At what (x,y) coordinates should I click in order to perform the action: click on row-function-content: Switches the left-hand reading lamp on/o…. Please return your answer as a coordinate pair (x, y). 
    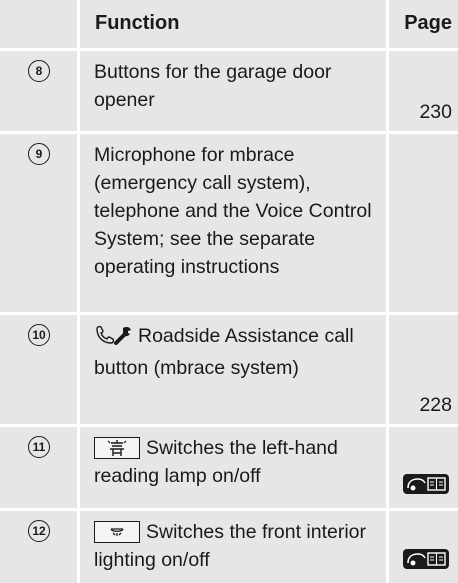
    Looking at the image, I should click on (239, 462).